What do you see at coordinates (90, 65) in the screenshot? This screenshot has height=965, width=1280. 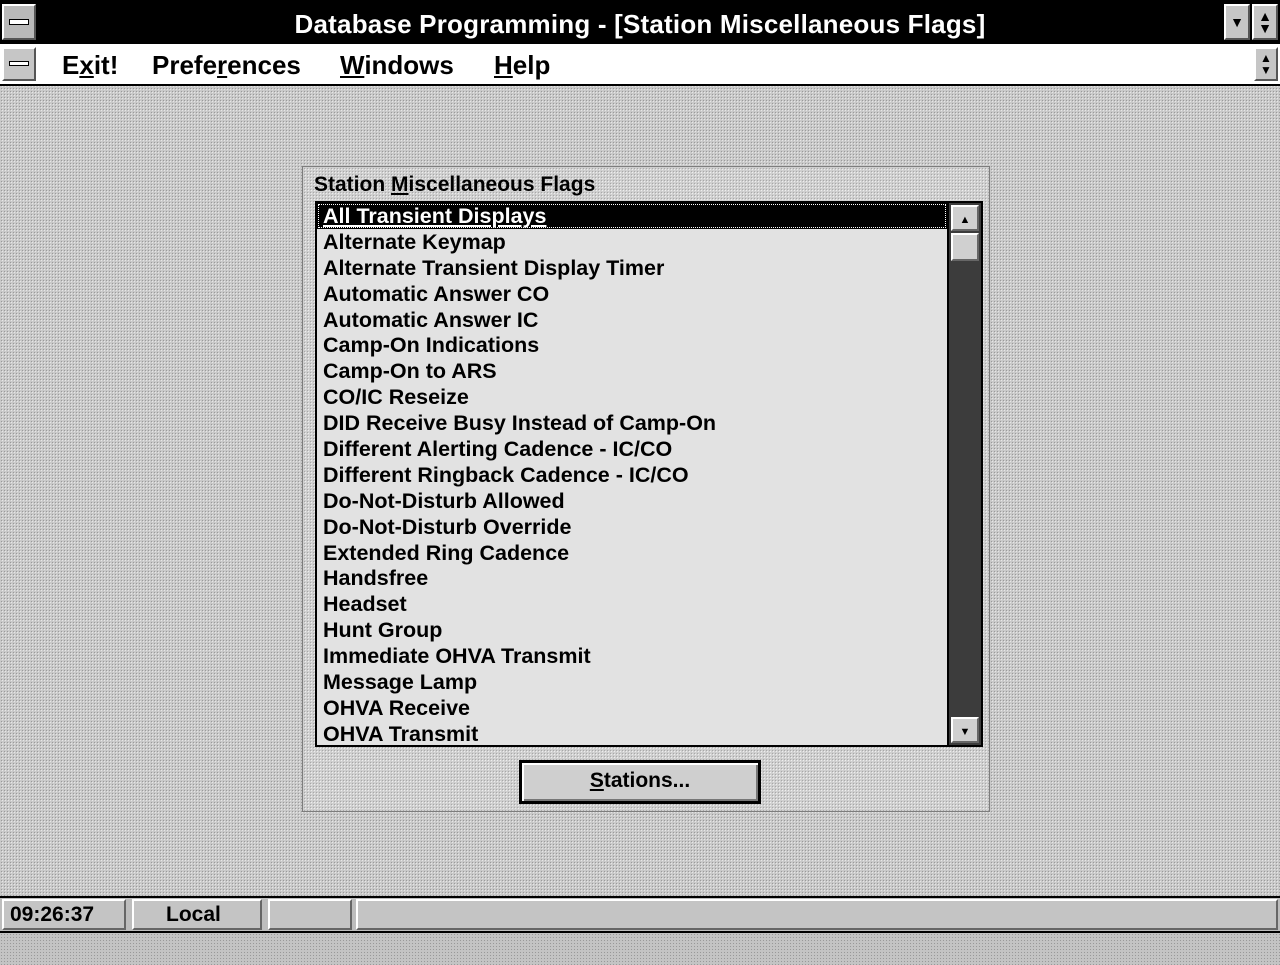 I see `menu-exit: Exit!` at bounding box center [90, 65].